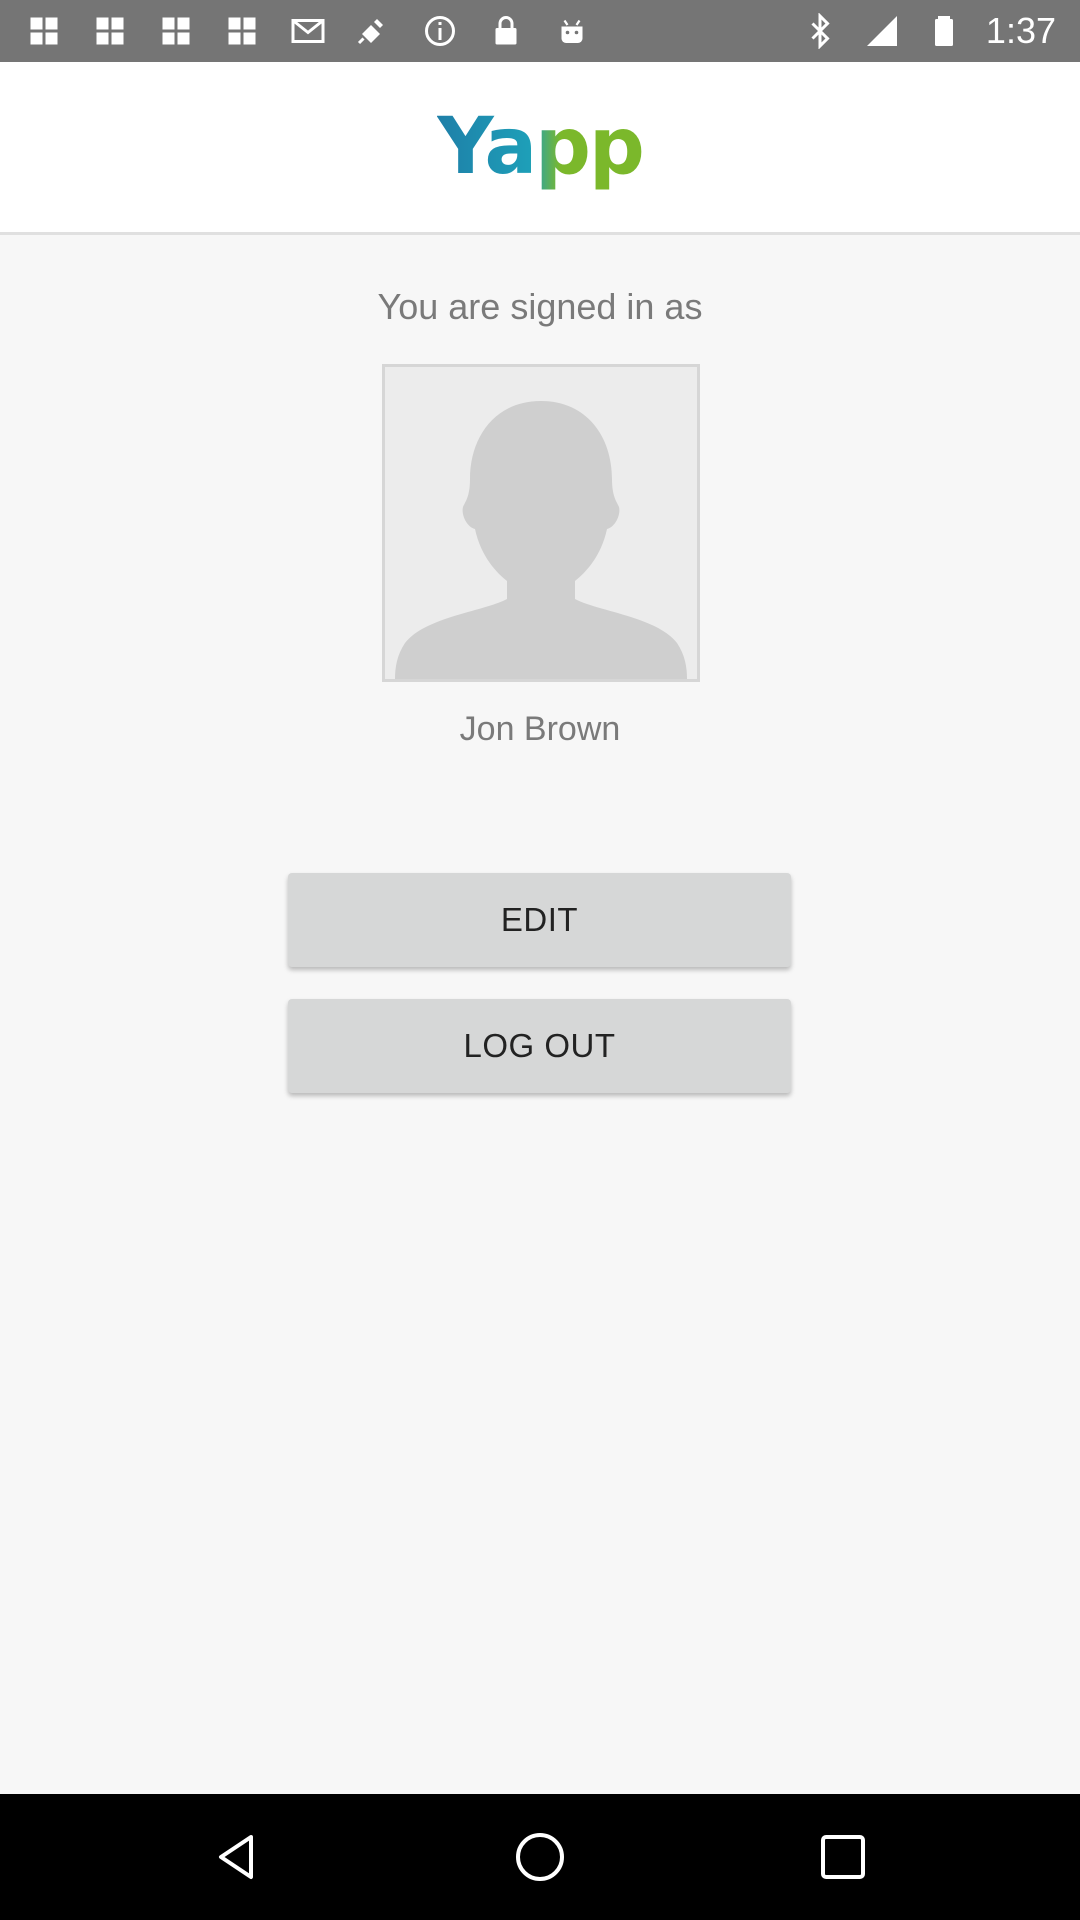 Image resolution: width=1080 pixels, height=1920 pixels. I want to click on home-icon, so click(540, 1857).